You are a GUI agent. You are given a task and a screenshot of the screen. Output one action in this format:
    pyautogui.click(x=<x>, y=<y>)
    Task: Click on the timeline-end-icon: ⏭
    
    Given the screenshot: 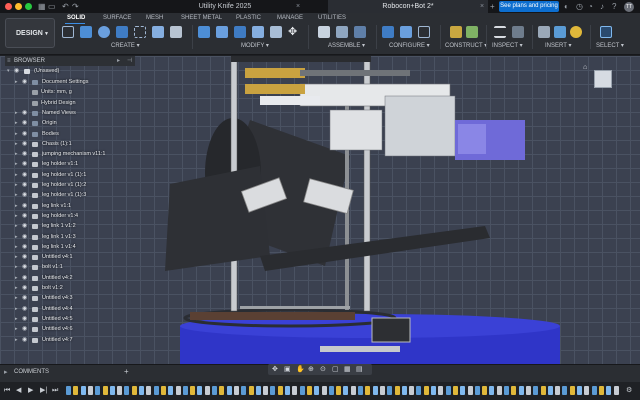 What is the action you would take?
    pyautogui.click(x=55, y=391)
    